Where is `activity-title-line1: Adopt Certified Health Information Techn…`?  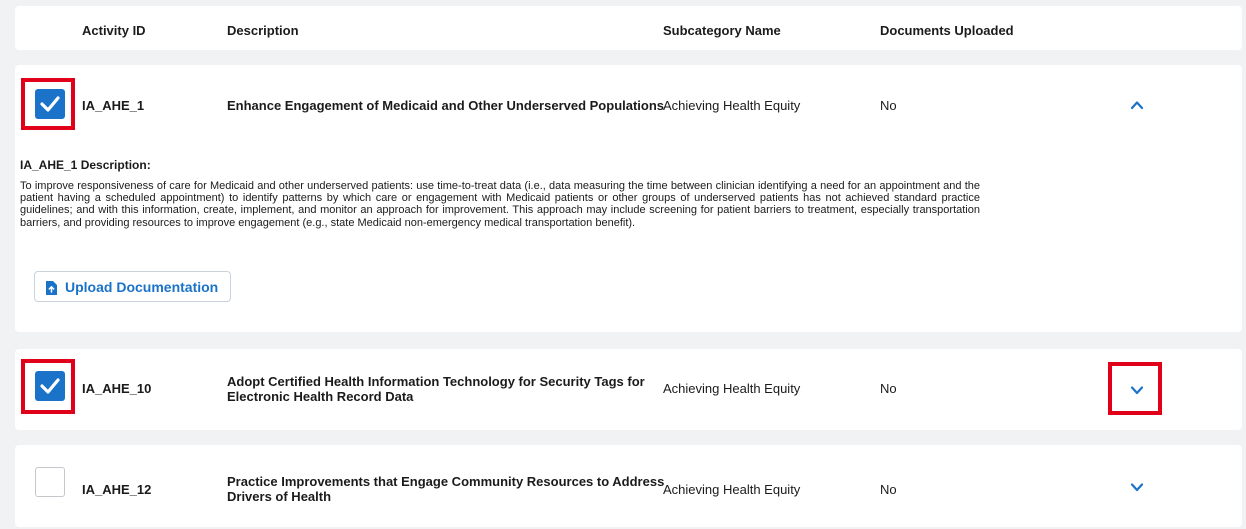
activity-title-line1: Adopt Certified Health Information Techn… is located at coordinates (436, 381).